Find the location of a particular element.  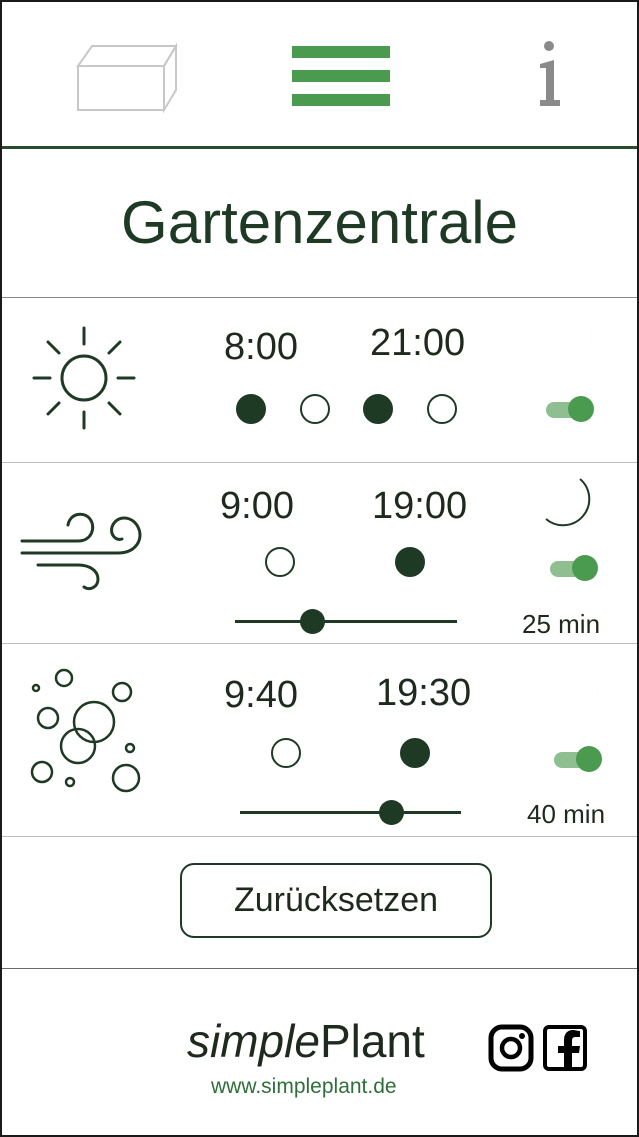

facebook-icon is located at coordinates (565, 1048).